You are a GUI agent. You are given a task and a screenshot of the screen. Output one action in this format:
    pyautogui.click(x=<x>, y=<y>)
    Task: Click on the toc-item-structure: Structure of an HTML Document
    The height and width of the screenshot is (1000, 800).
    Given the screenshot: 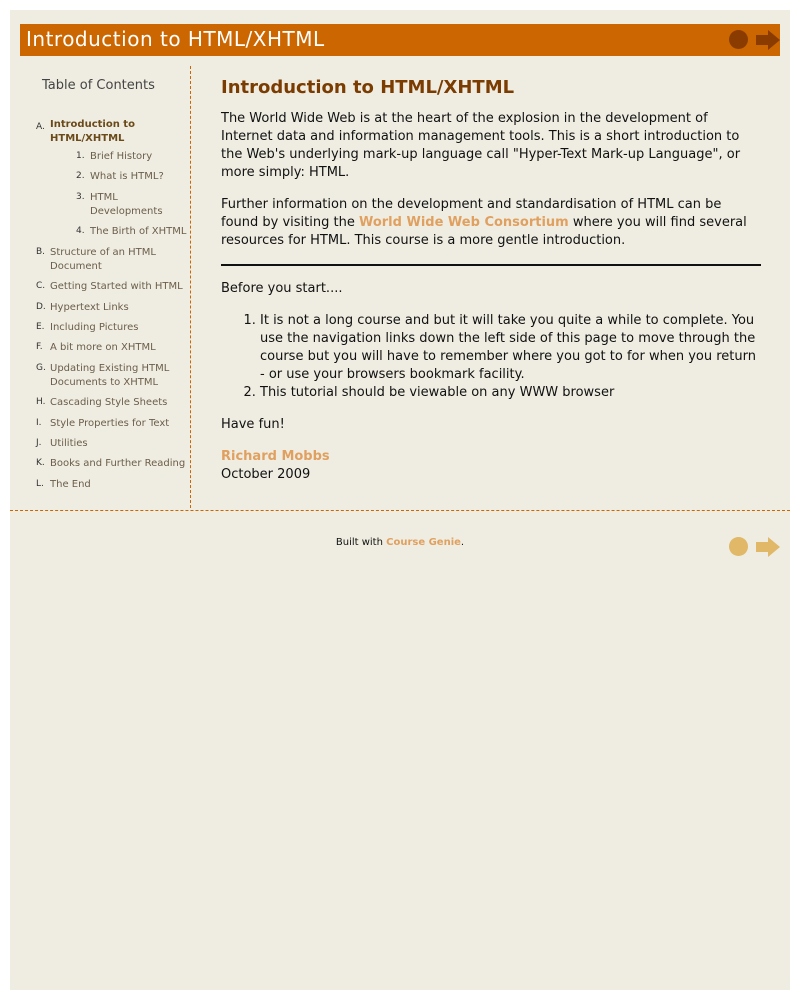 What is the action you would take?
    pyautogui.click(x=109, y=260)
    